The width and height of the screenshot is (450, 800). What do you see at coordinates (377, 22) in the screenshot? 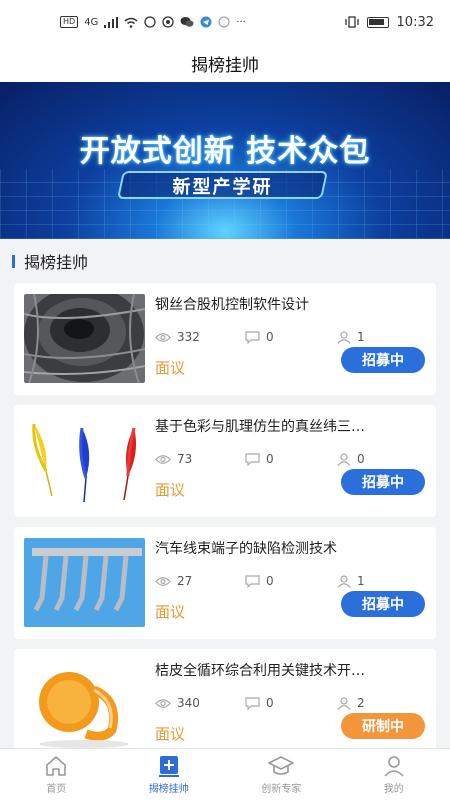
I see `battery-icon` at bounding box center [377, 22].